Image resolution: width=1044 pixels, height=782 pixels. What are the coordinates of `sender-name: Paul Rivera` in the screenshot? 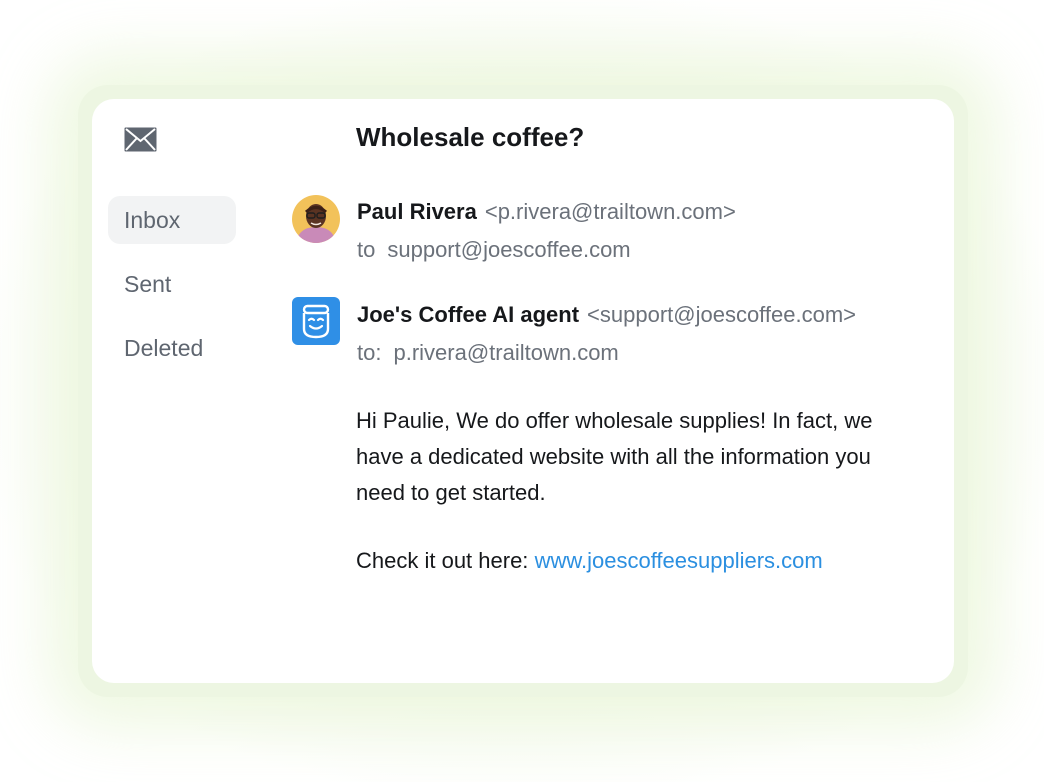 It's located at (417, 211).